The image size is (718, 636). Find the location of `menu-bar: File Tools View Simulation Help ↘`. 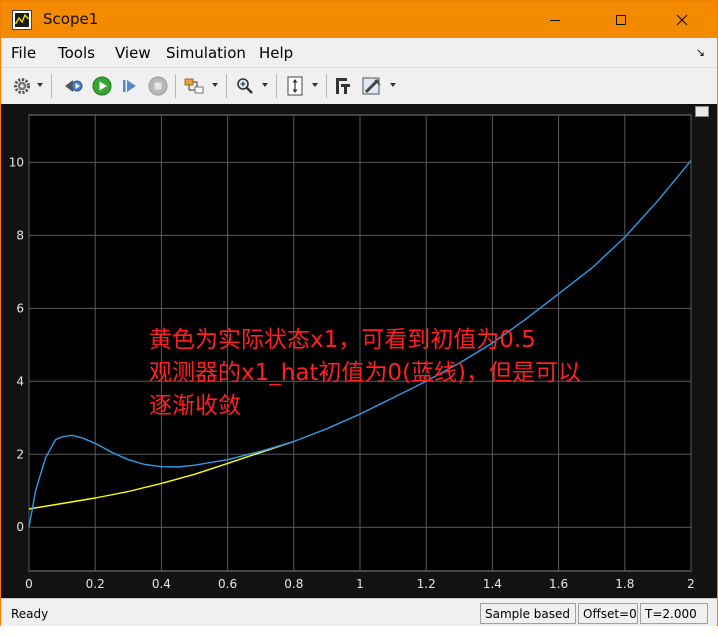

menu-bar: File Tools View Simulation Help ↘ is located at coordinates (359, 52).